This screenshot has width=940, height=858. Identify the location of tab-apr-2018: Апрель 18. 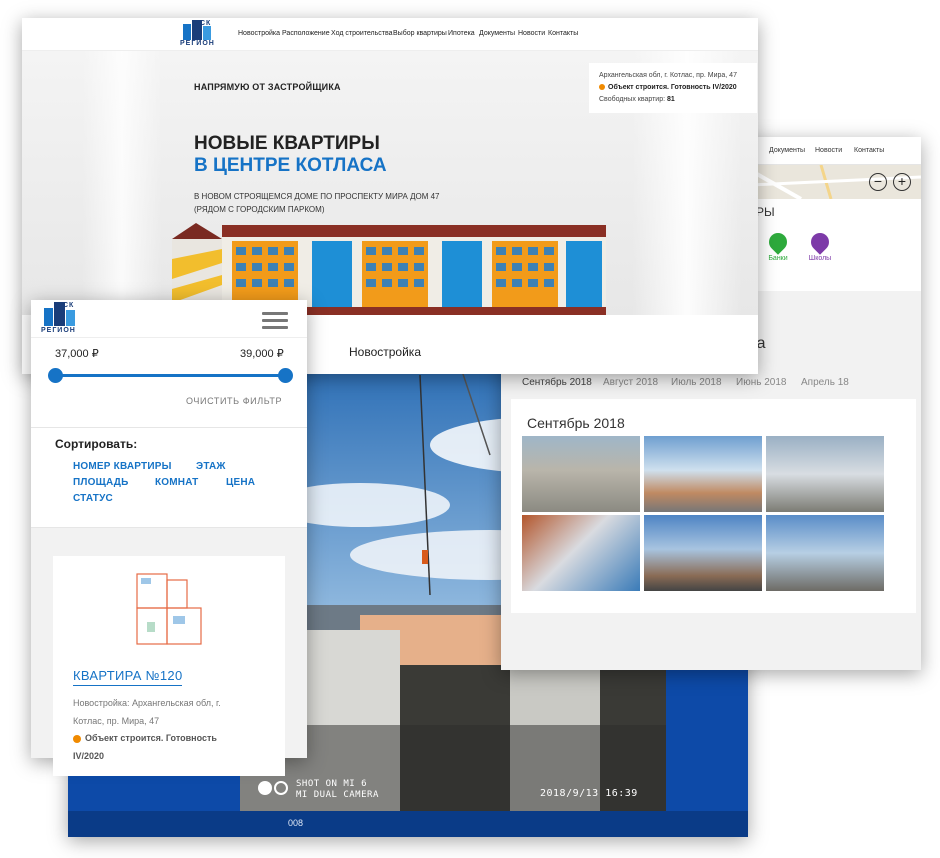
(825, 382).